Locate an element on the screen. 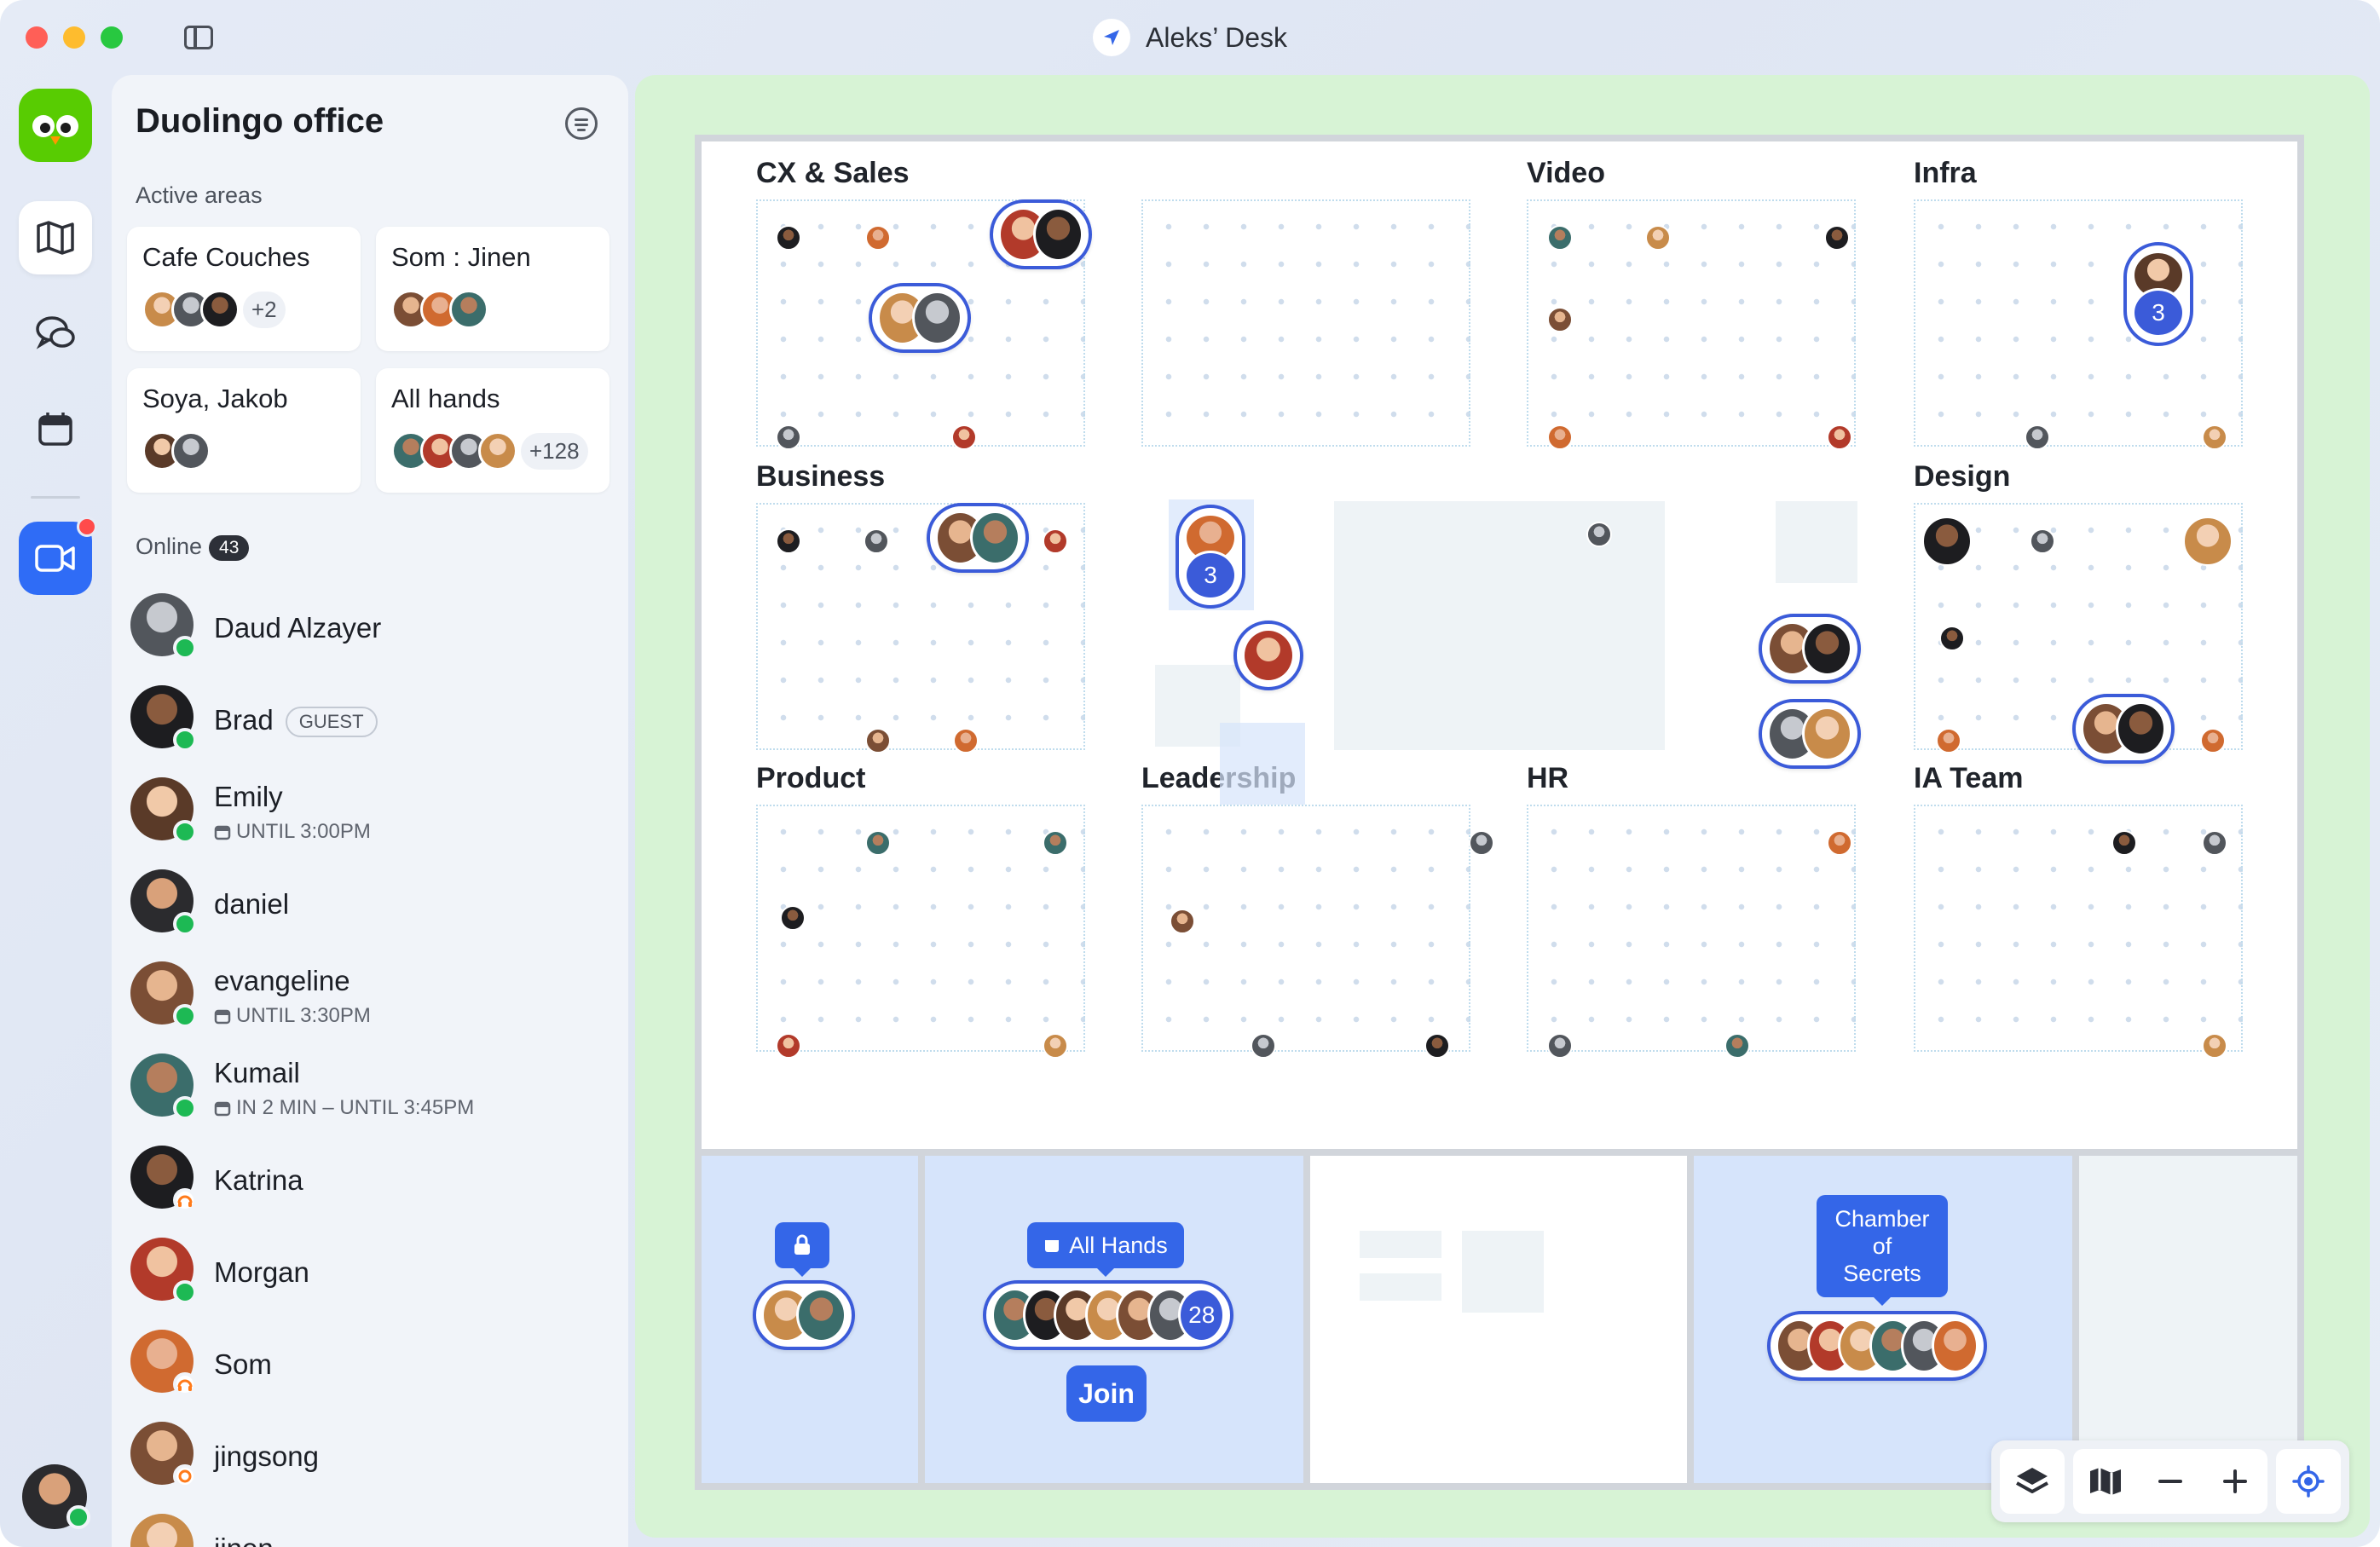 The width and height of the screenshot is (2380, 1547). layers-icon is located at coordinates (2032, 1481).